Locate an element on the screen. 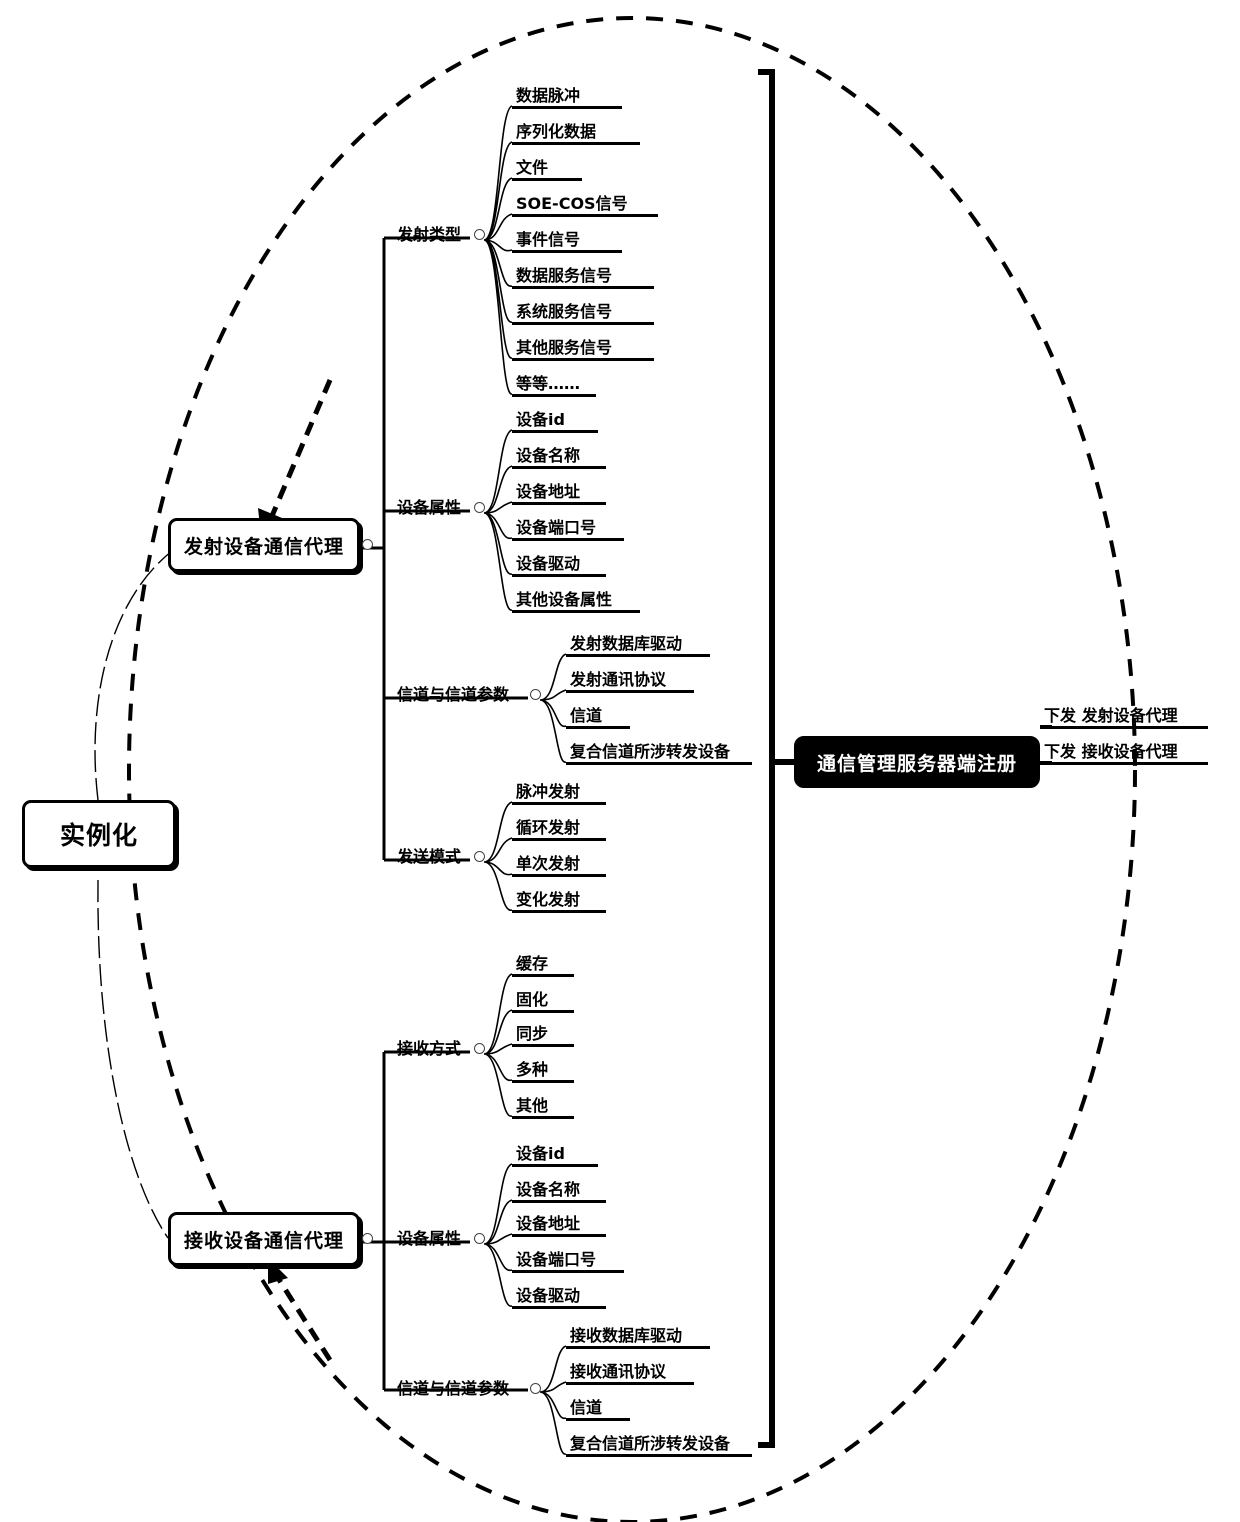 The height and width of the screenshot is (1522, 1240). collapse-dot-t2 is located at coordinates (535, 694).